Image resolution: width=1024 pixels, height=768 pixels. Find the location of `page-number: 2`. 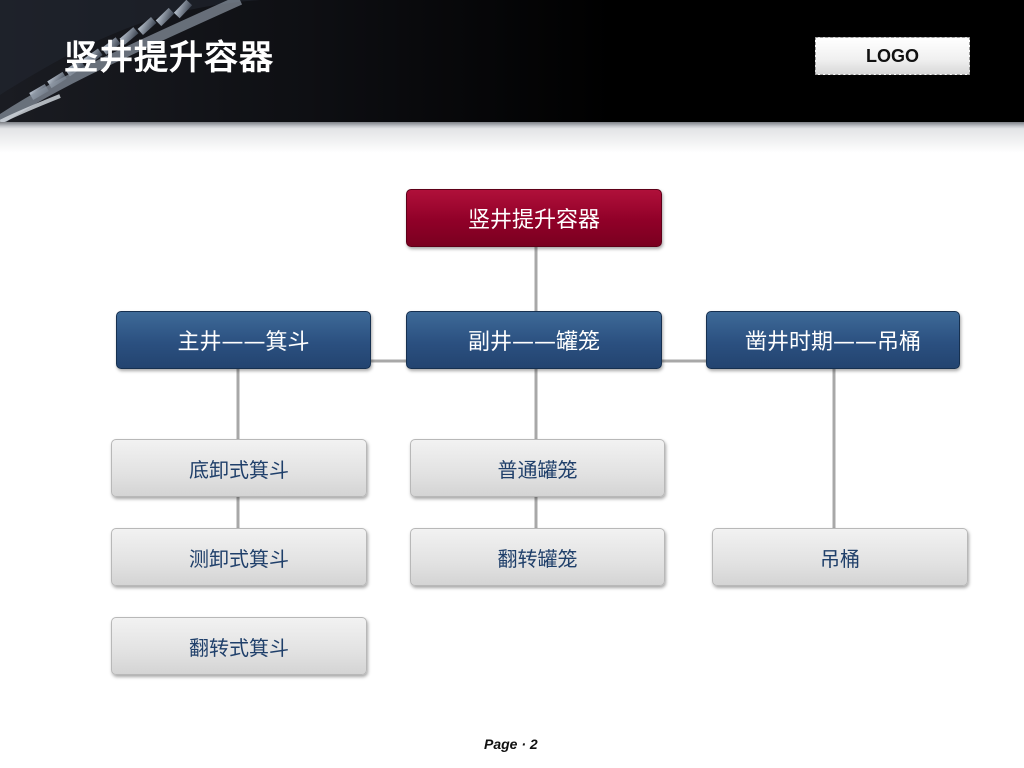

page-number: 2 is located at coordinates (533, 744).